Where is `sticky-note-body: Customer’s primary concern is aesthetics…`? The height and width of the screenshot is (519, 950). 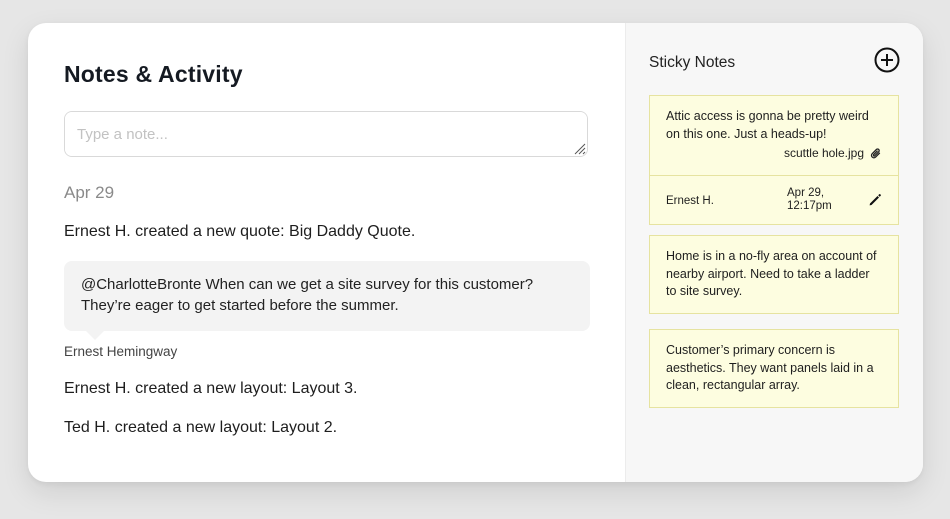 sticky-note-body: Customer’s primary concern is aesthetics… is located at coordinates (774, 368).